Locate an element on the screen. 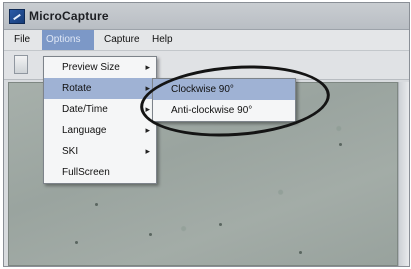  menu-item-fullscreen: FullScreen is located at coordinates (100, 172).